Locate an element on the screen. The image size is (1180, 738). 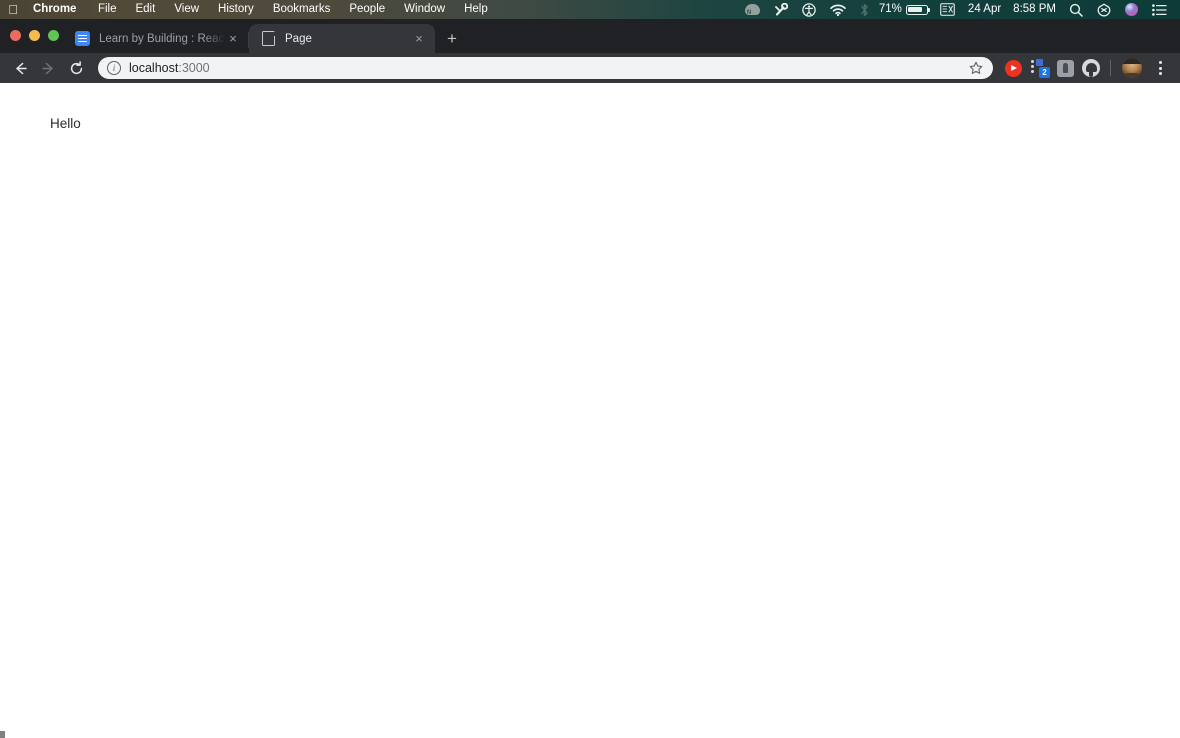
page-icon is located at coordinates (268, 38).